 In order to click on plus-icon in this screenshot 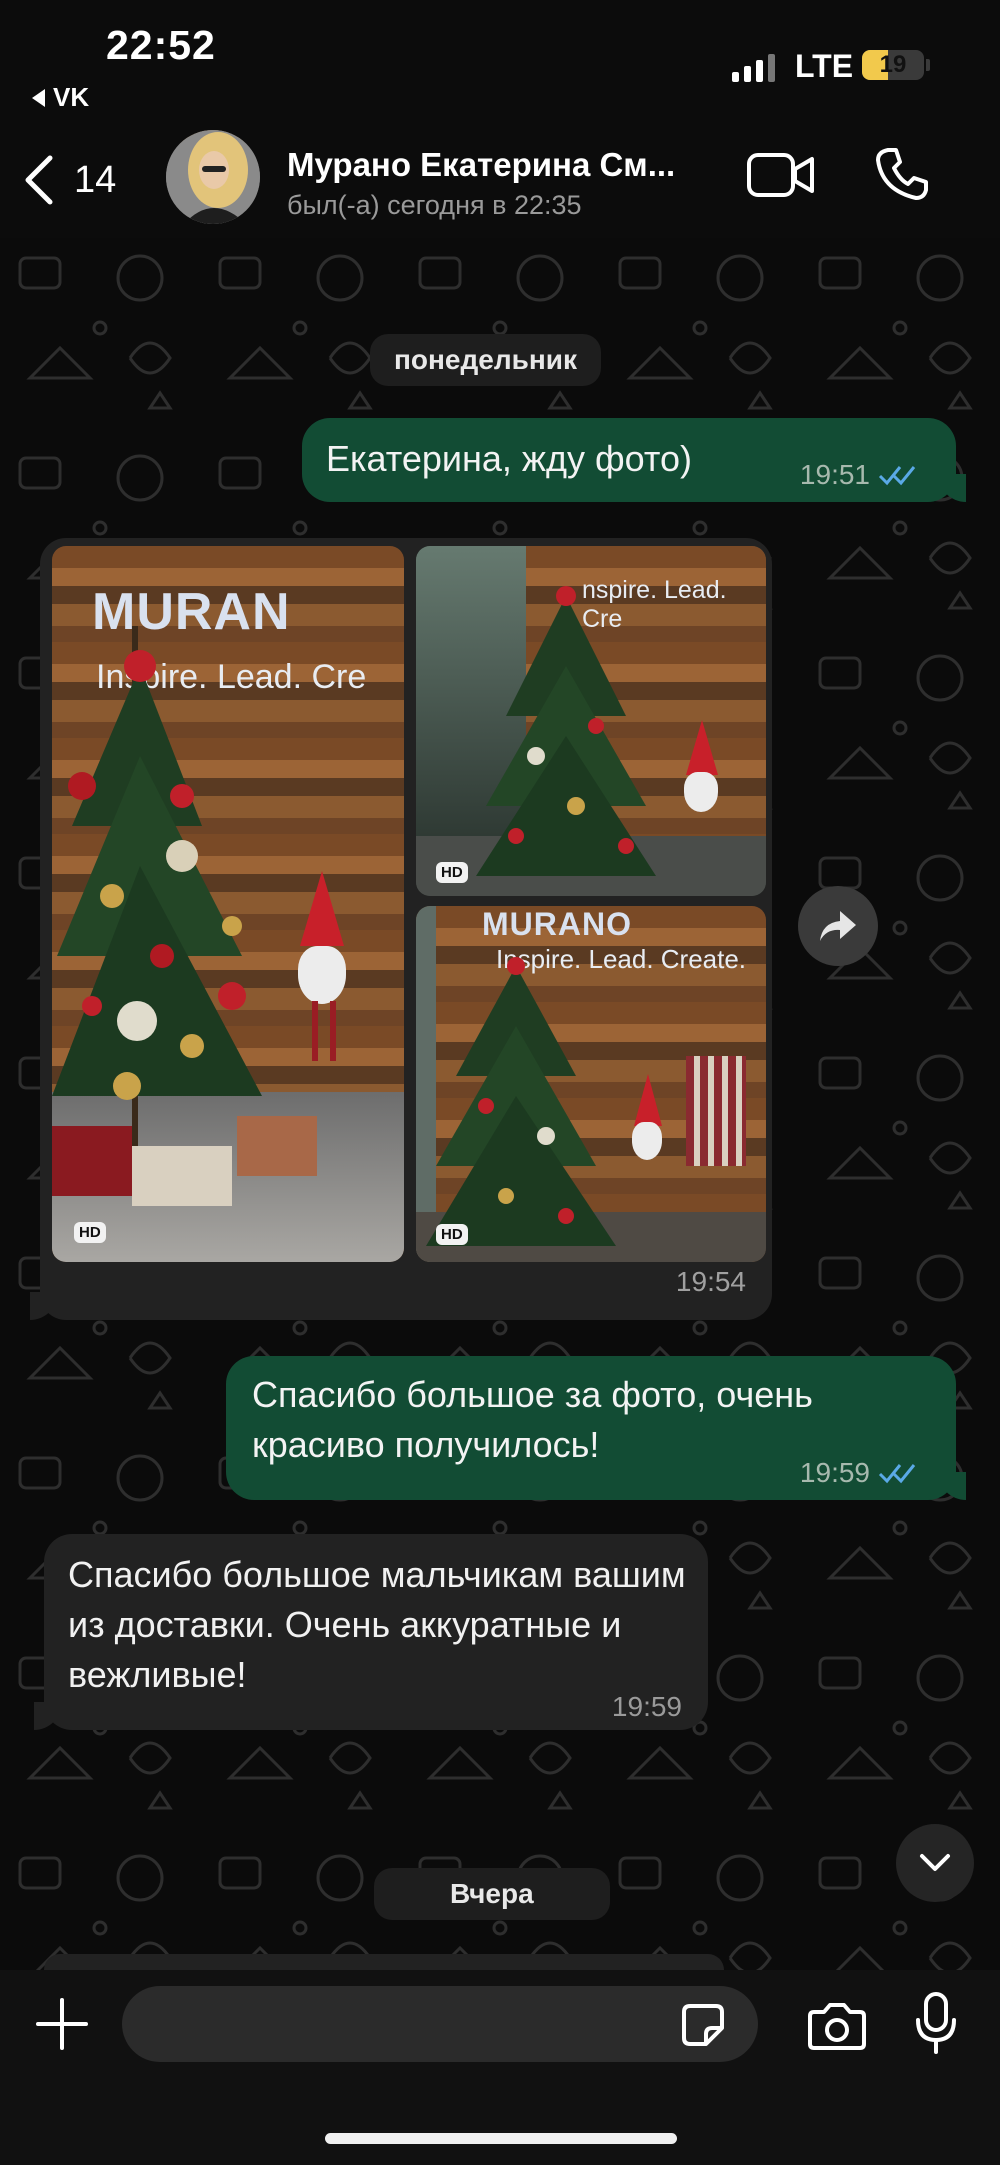, I will do `click(62, 2024)`.